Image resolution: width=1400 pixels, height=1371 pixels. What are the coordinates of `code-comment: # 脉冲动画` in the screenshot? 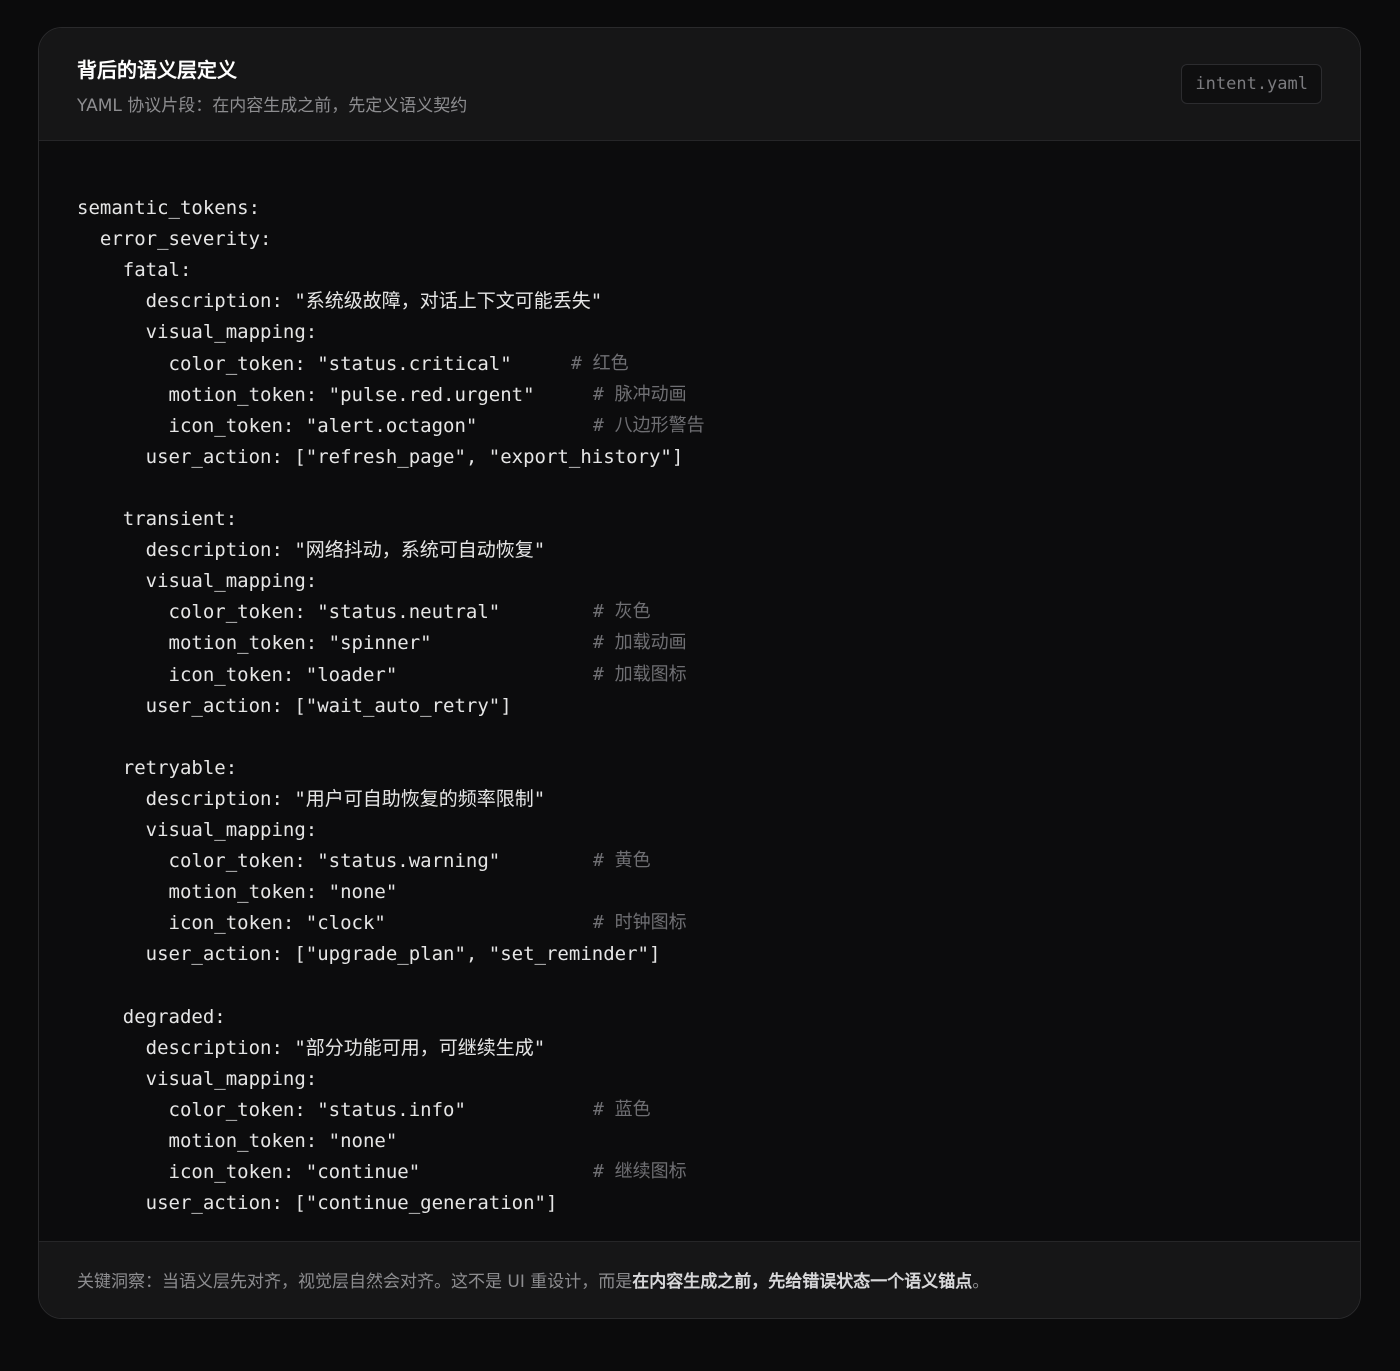 It's located at (640, 394).